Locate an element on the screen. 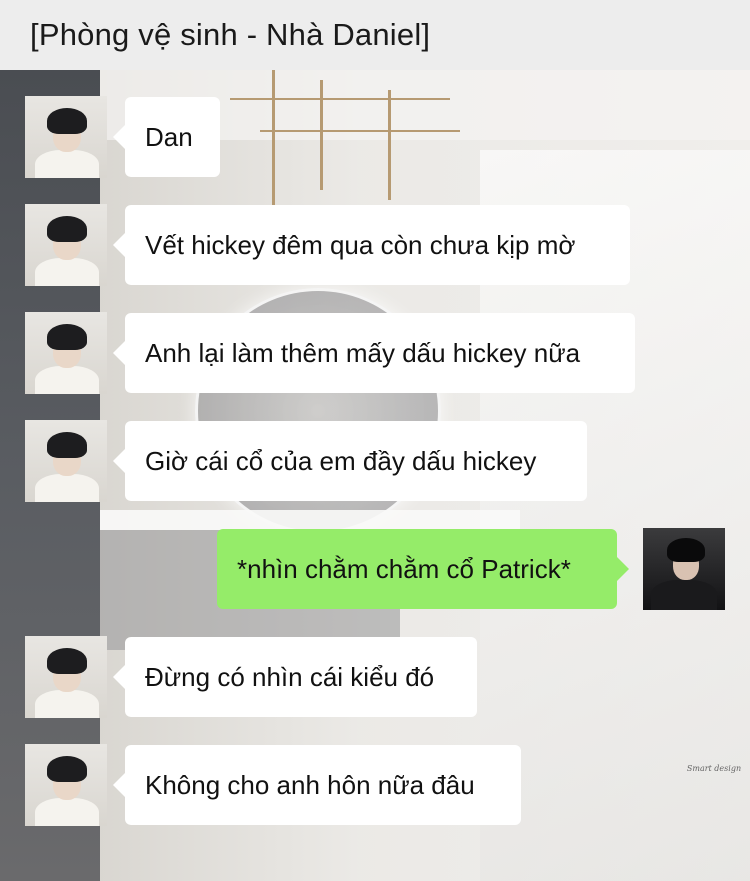 This screenshot has width=750, height=881. message-text: Giờ cái cổ của em đầy dấu hickey is located at coordinates (341, 460).